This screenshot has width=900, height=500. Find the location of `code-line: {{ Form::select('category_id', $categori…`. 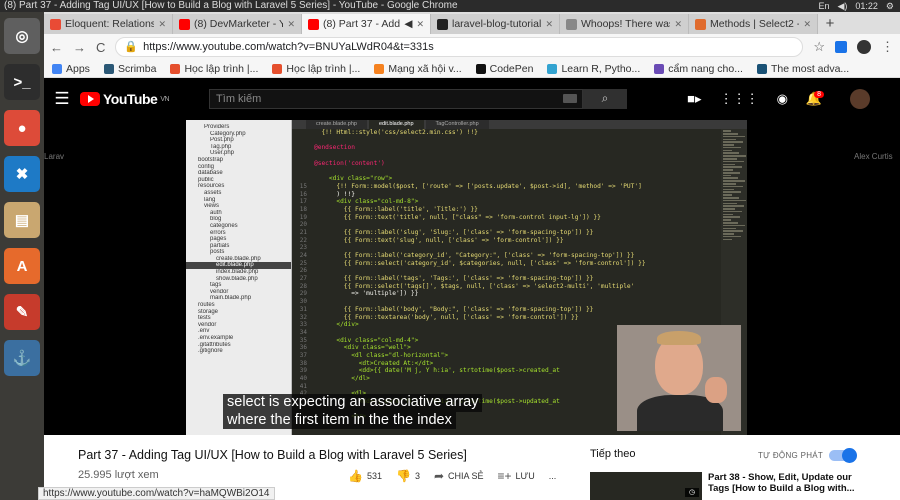

code-line: {{ Form::select('category_id', $categori… is located at coordinates (480, 263).